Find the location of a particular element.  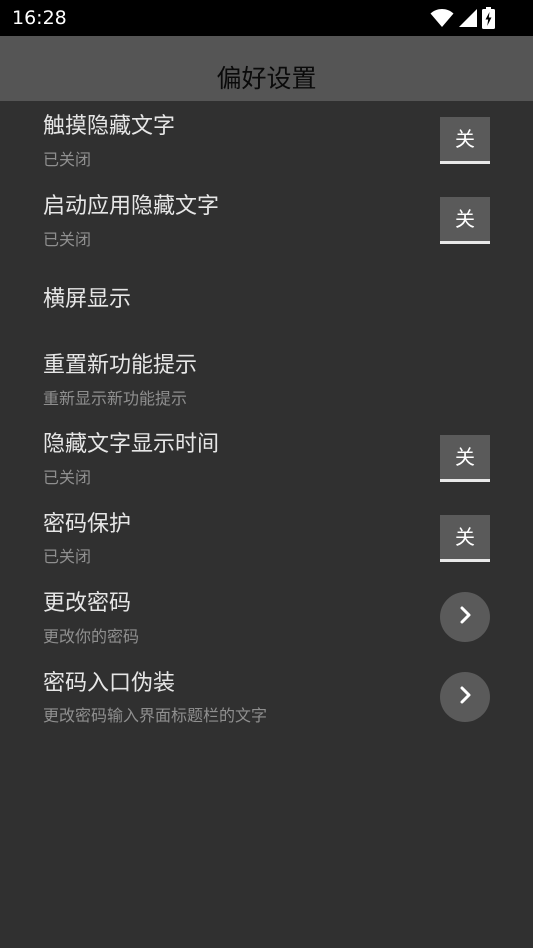

setting-title: 触摸隐藏文字 is located at coordinates (109, 126).